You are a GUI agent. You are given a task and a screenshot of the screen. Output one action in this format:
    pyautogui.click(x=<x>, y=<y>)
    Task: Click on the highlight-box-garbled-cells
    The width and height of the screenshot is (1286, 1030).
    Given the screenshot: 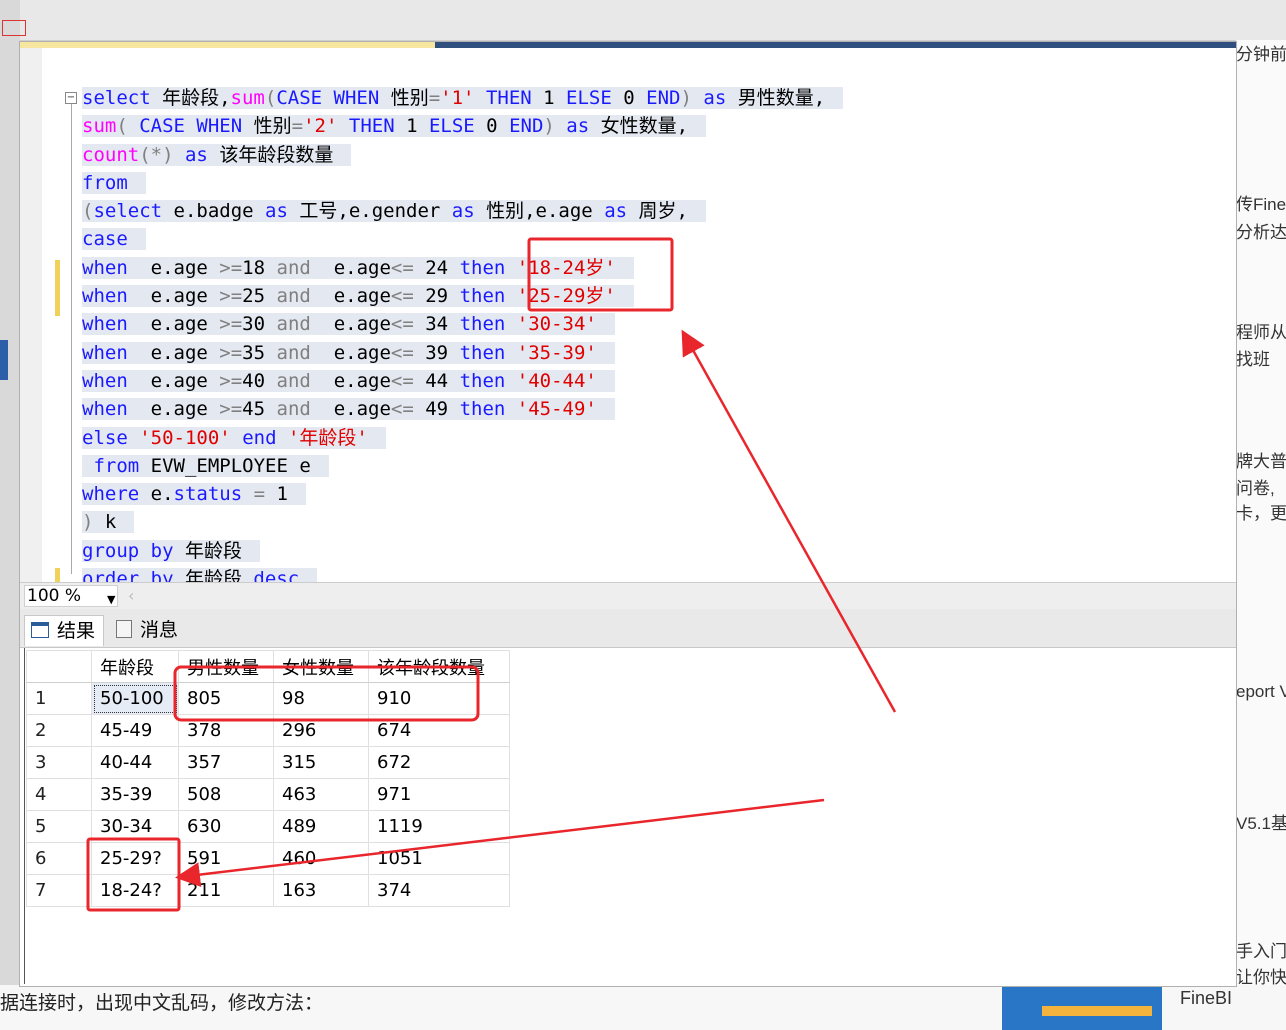 What is the action you would take?
    pyautogui.click(x=133, y=874)
    